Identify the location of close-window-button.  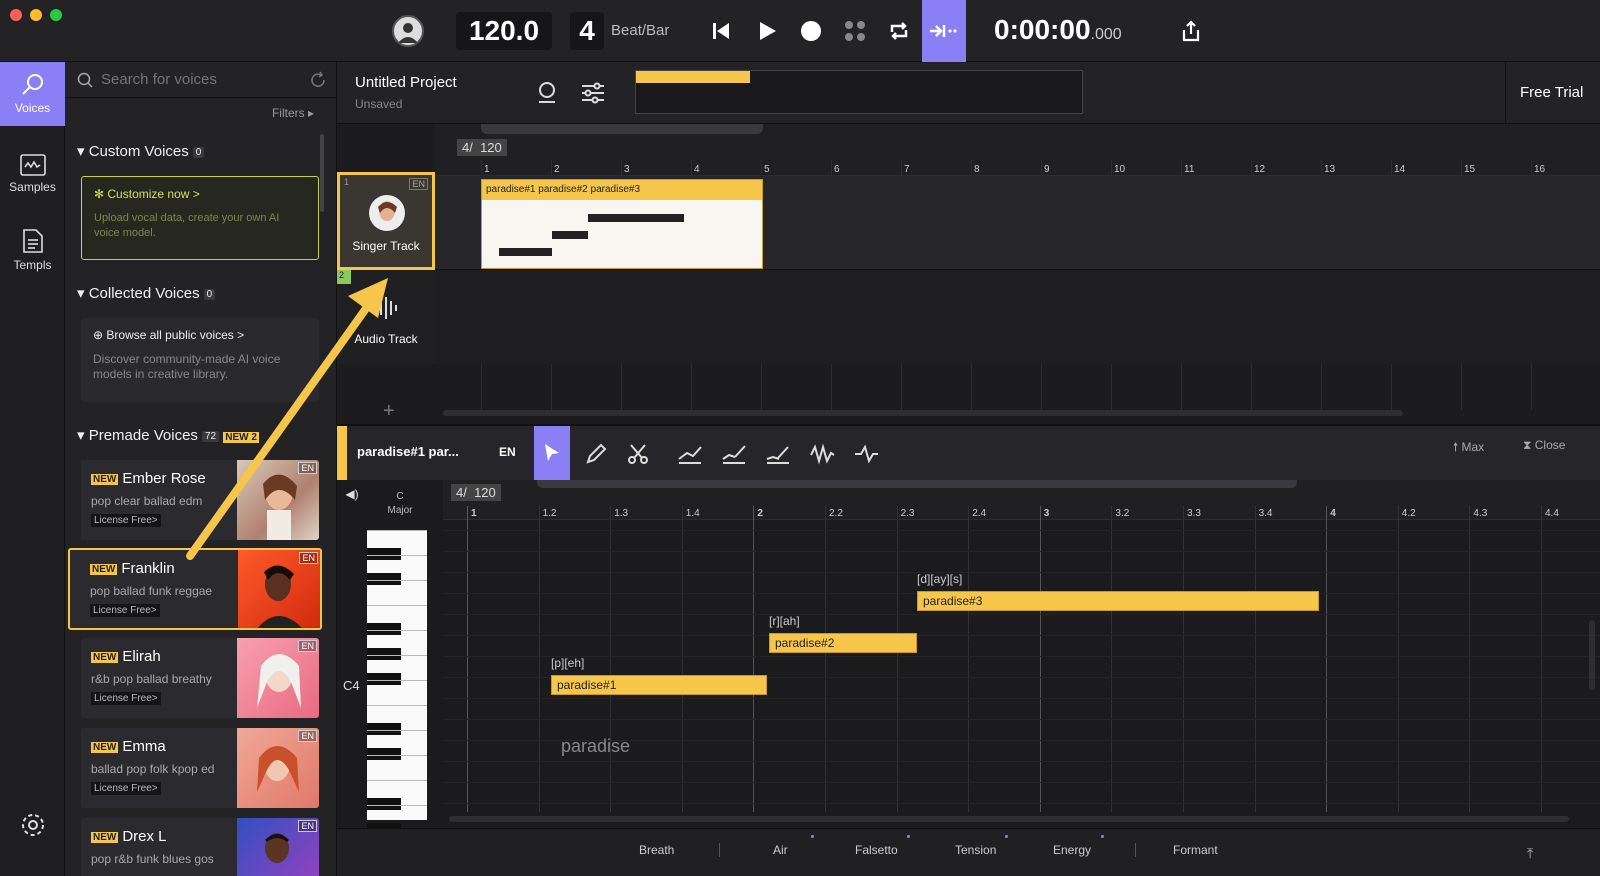
(16, 15).